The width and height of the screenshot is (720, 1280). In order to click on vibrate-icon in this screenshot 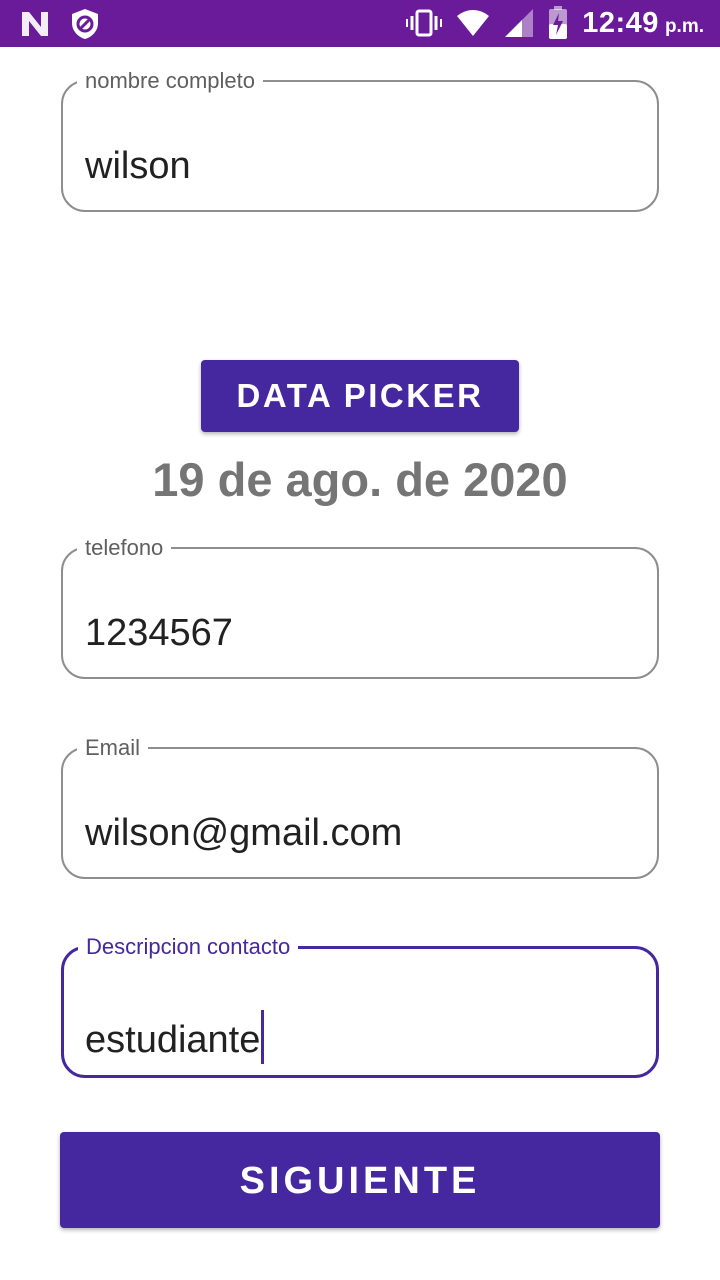, I will do `click(424, 23)`.